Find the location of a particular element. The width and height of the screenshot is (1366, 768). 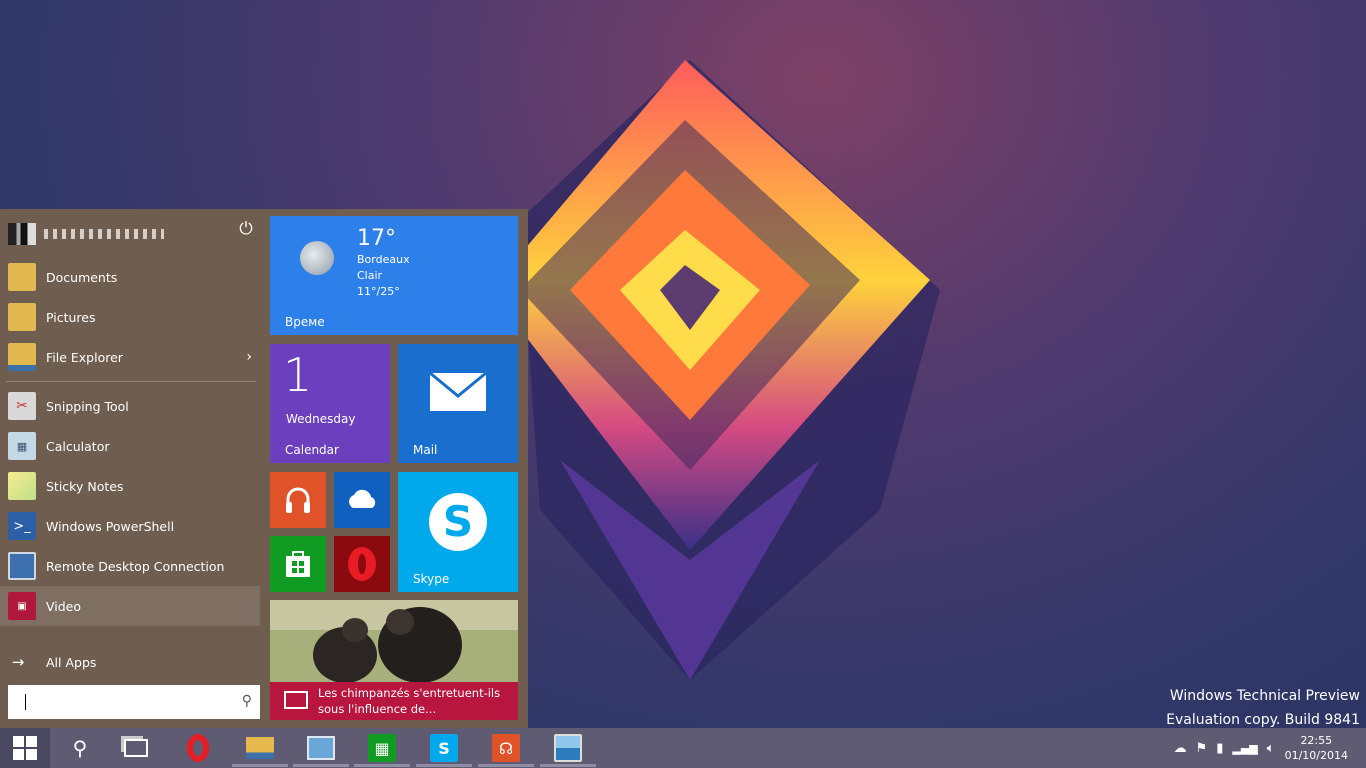

store-icon: ▦ is located at coordinates (382, 748).